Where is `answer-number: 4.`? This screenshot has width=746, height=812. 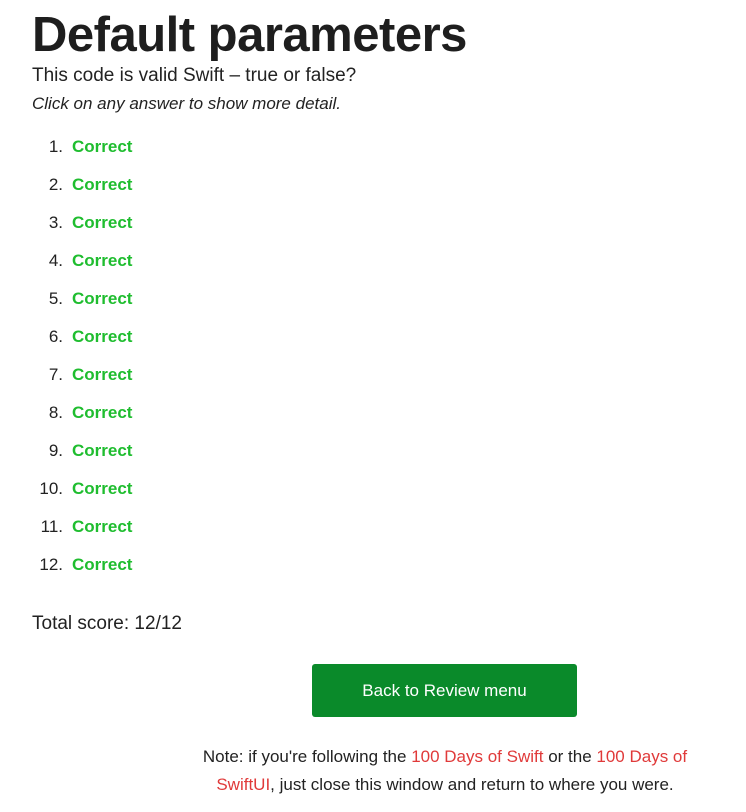
answer-number: 4. is located at coordinates (55, 260).